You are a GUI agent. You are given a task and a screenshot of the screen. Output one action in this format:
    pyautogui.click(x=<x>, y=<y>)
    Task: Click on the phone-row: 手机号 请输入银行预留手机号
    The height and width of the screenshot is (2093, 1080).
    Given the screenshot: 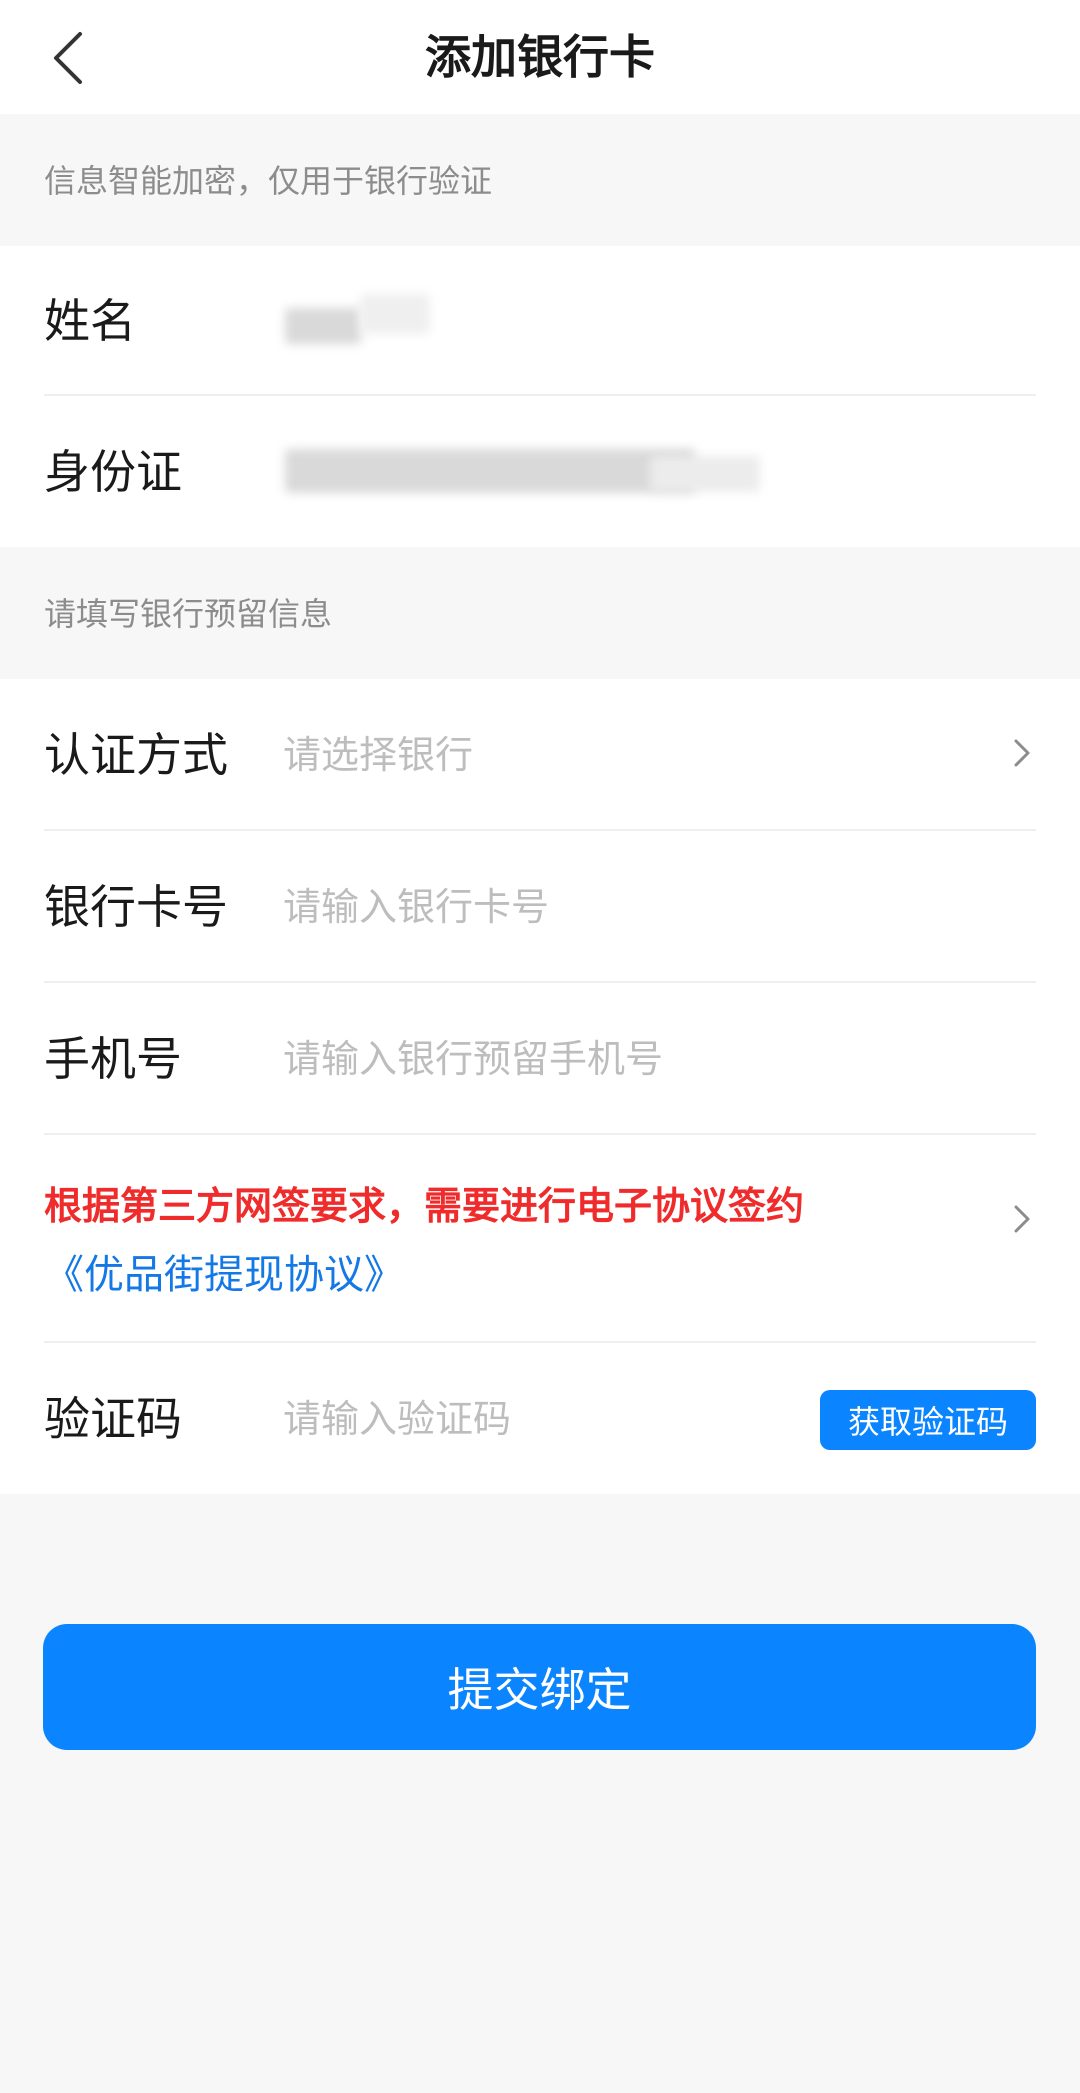 What is the action you would take?
    pyautogui.click(x=540, y=1058)
    